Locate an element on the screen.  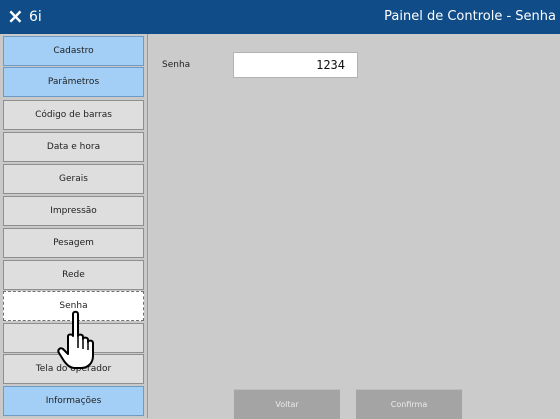
sidebar-item-label: Pesagem is located at coordinates (73, 243).